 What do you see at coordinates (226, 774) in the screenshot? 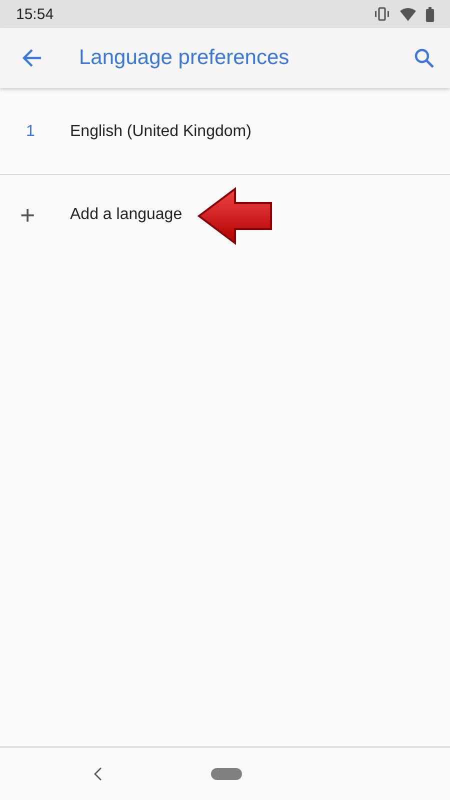
I see `home-pill-button` at bounding box center [226, 774].